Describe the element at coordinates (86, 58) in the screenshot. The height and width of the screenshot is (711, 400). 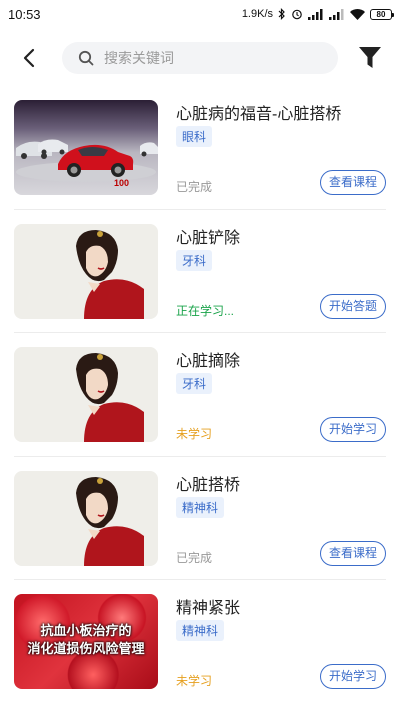
I see `search-icon` at that location.